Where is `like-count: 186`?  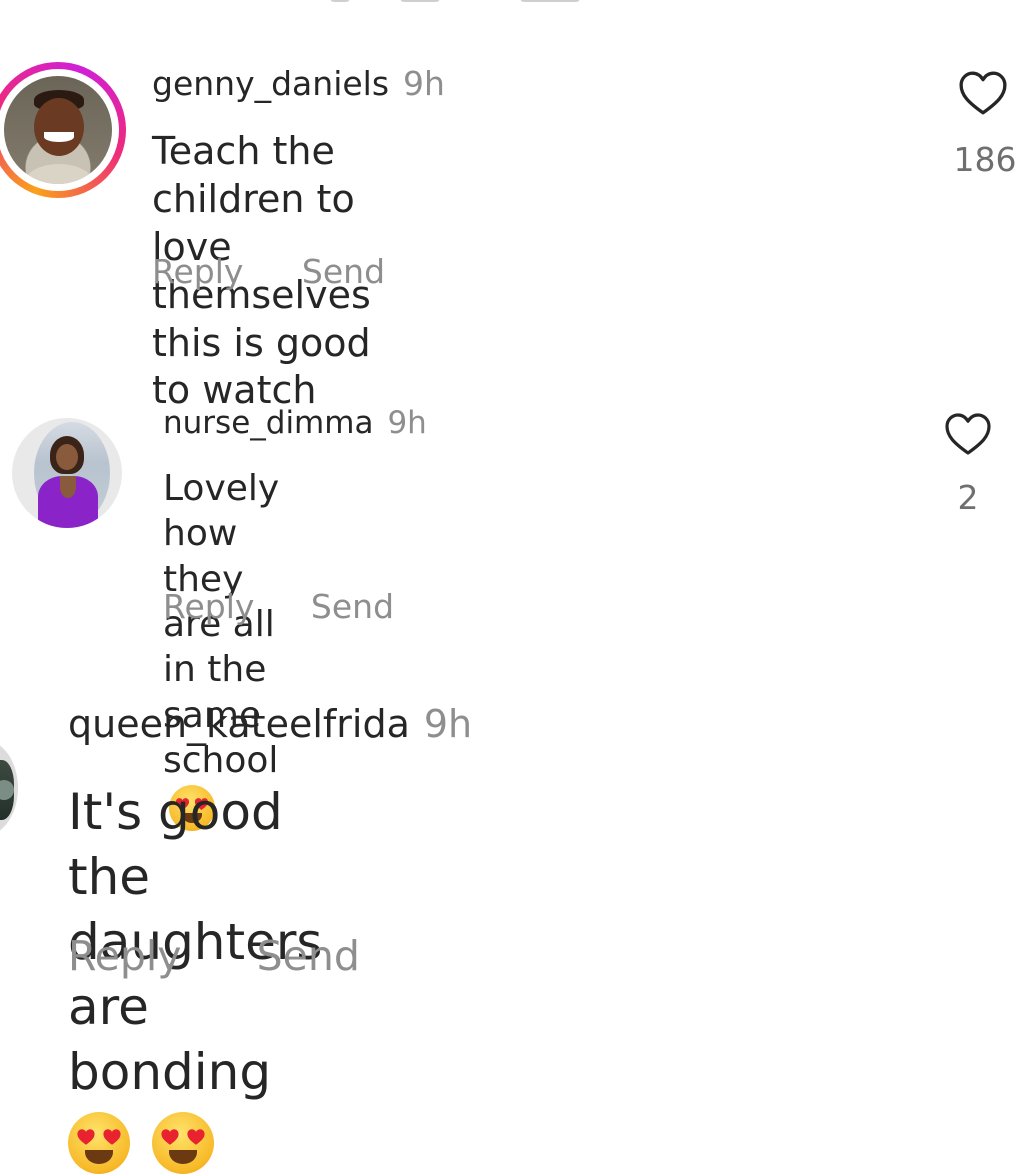 like-count: 186 is located at coordinates (985, 159).